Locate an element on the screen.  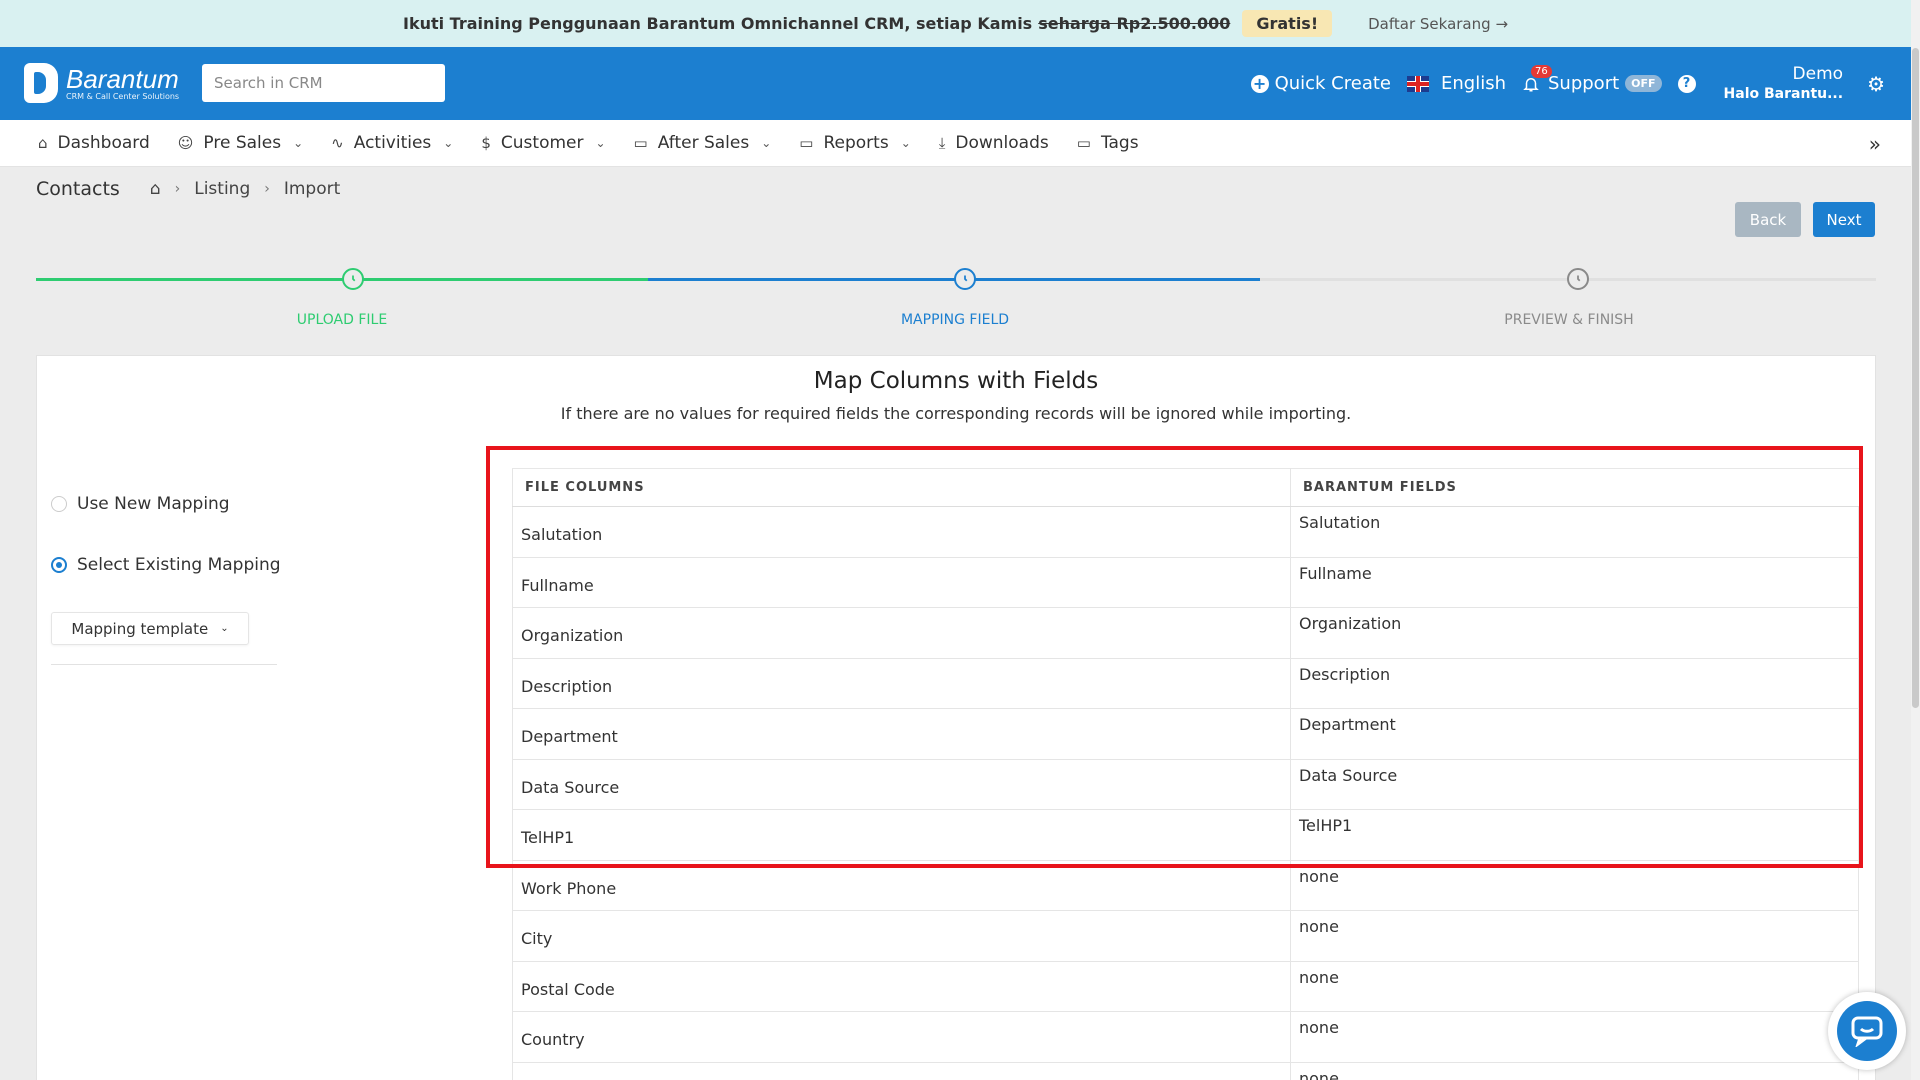
back-button: Back is located at coordinates (1768, 219).